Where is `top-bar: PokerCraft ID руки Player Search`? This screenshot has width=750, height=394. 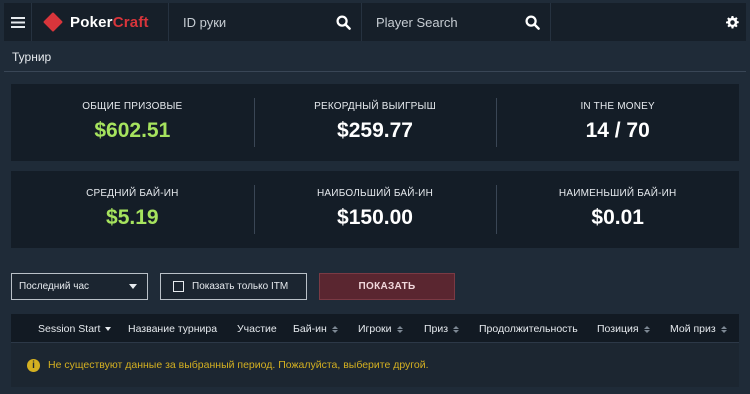 top-bar: PokerCraft ID руки Player Search is located at coordinates (375, 22).